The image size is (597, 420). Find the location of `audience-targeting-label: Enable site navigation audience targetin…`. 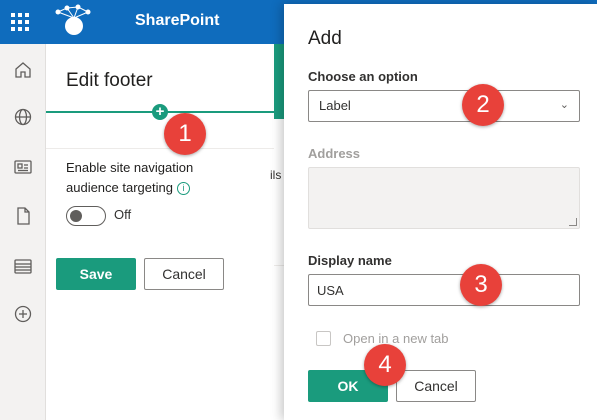

audience-targeting-label: Enable site navigation audience targetin… is located at coordinates (156, 178).